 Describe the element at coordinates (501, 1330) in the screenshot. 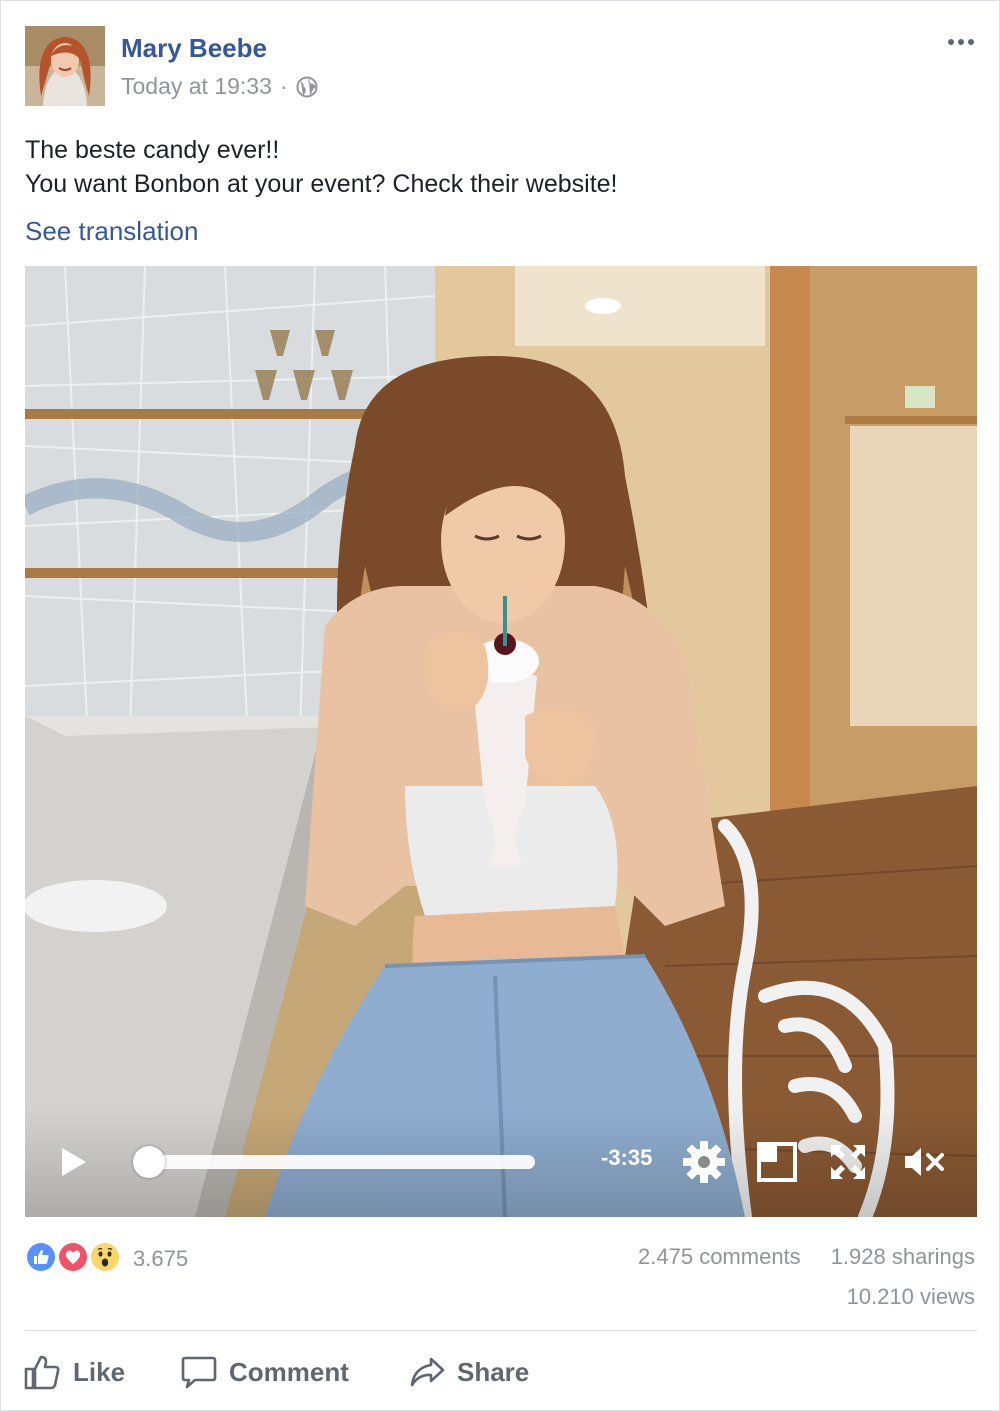

I see `divider` at that location.